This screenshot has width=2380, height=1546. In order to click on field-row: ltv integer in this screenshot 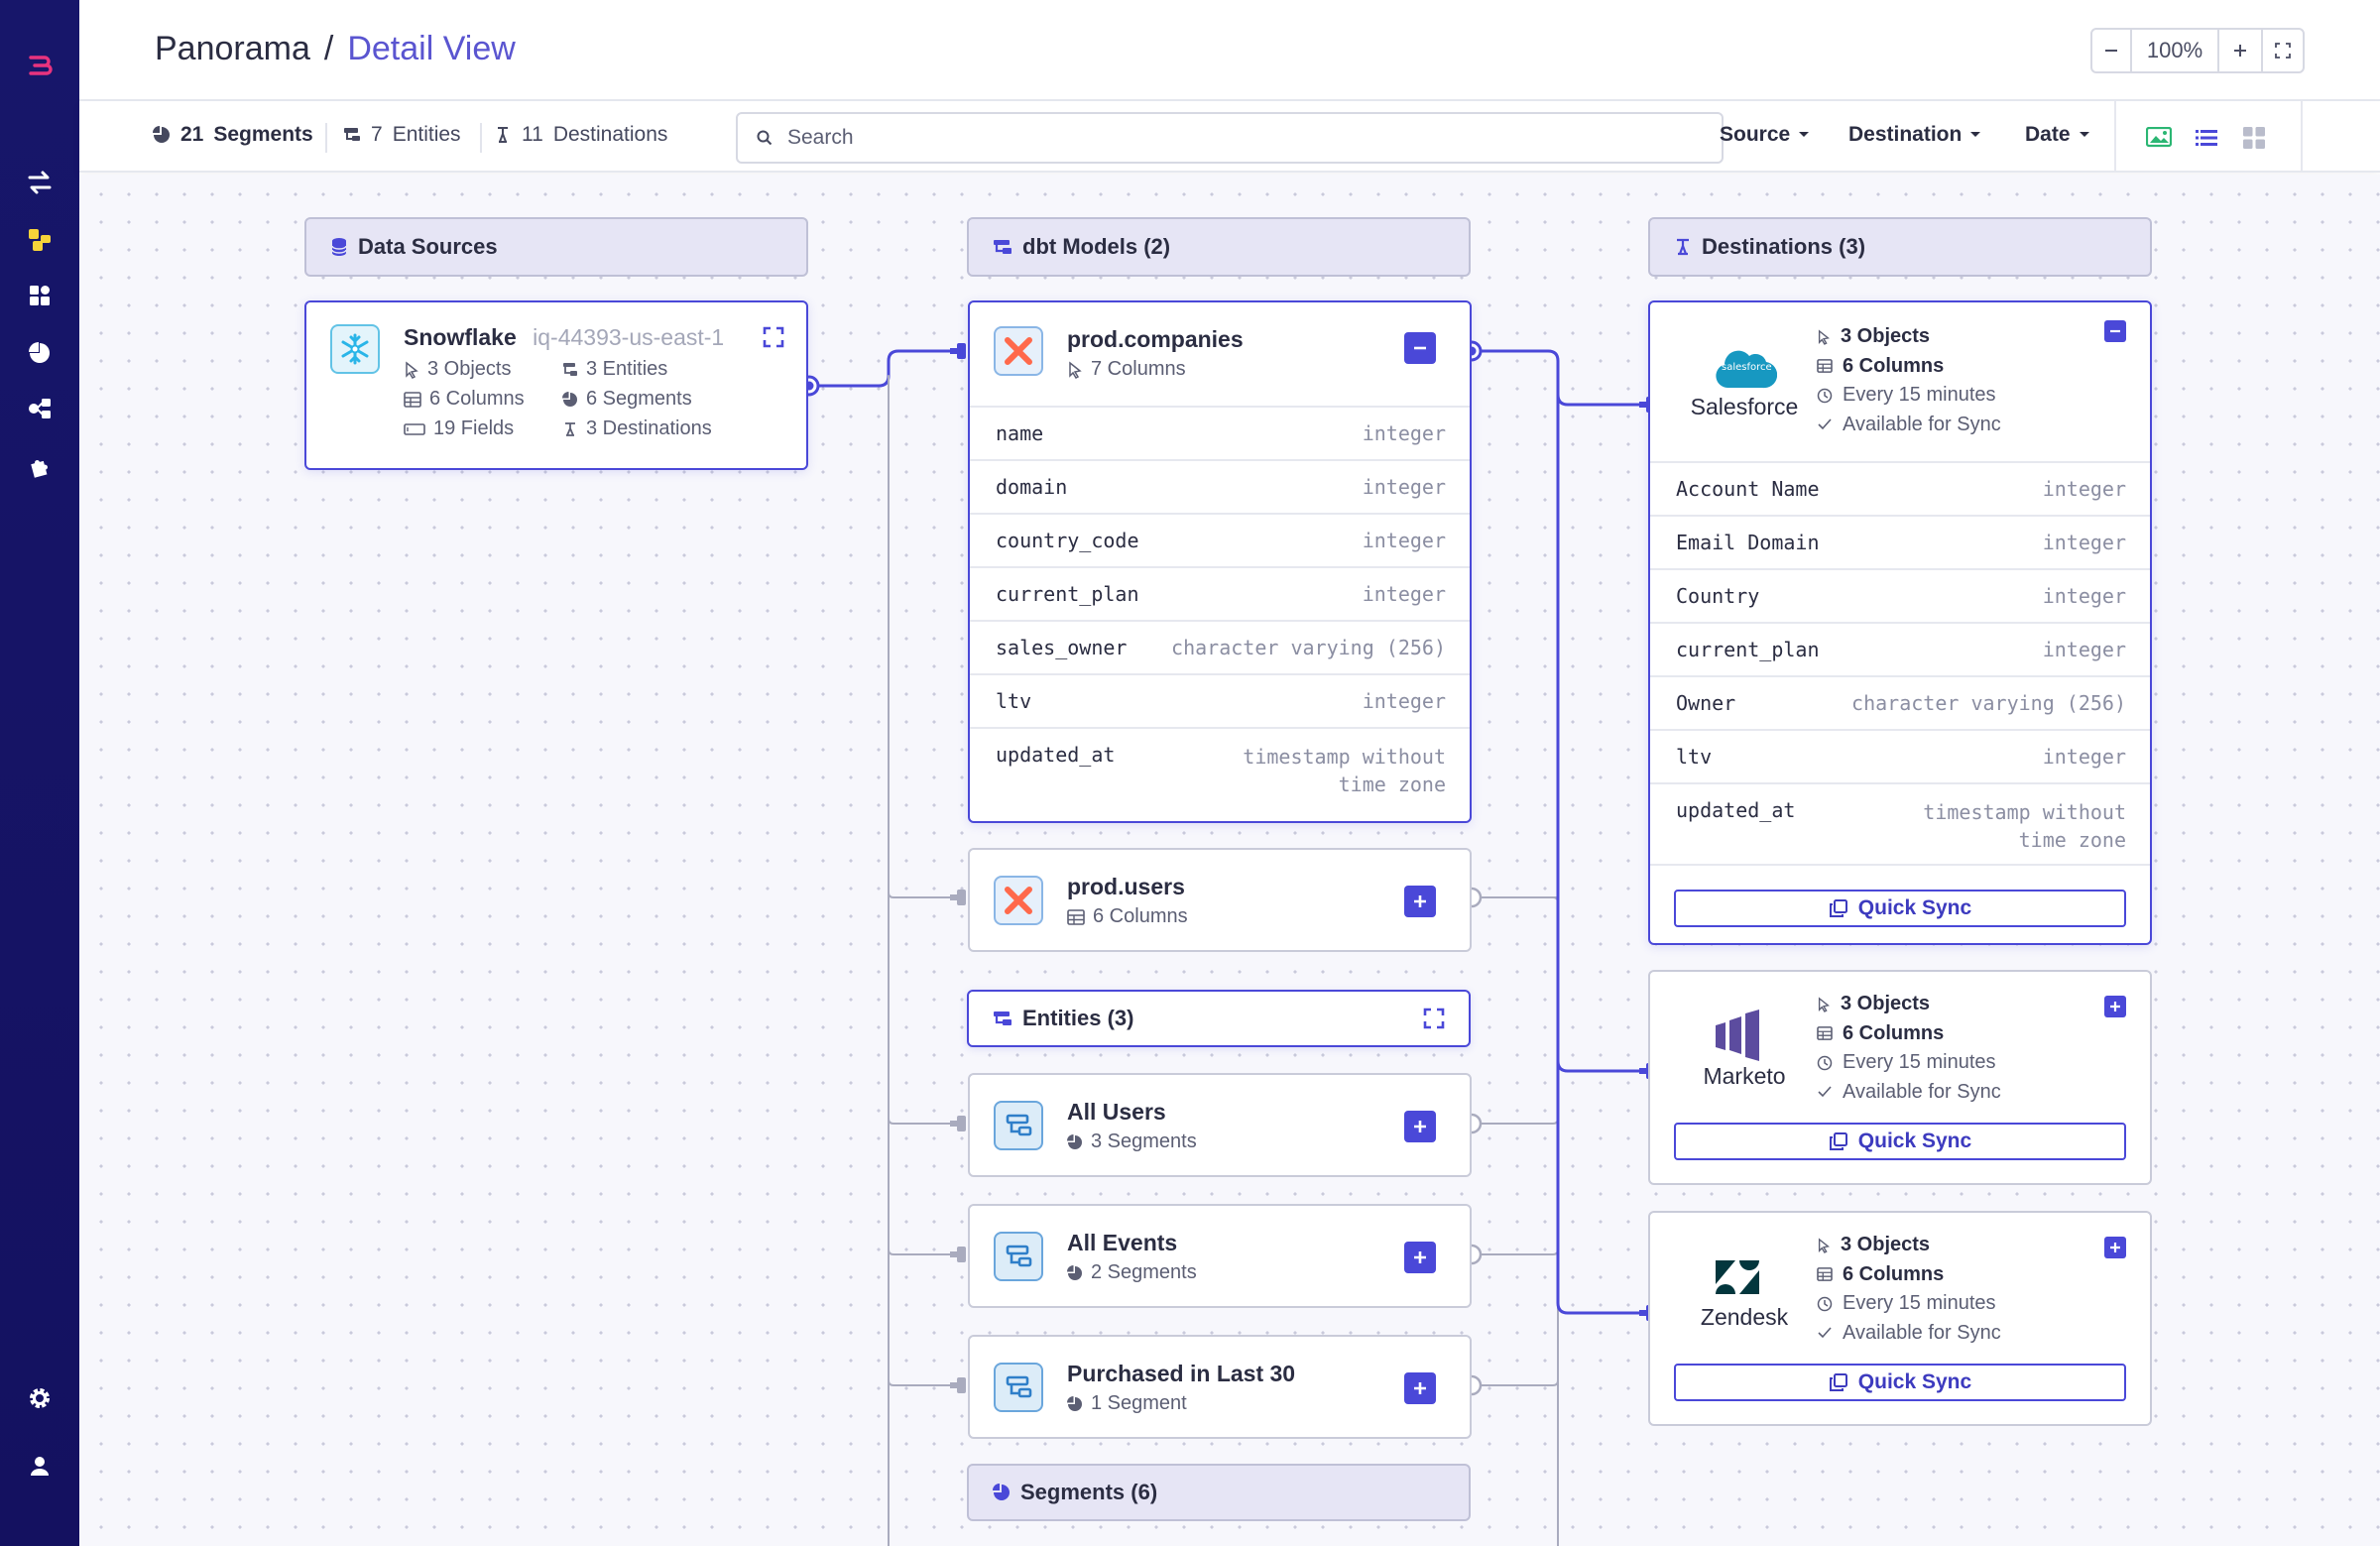, I will do `click(1900, 755)`.